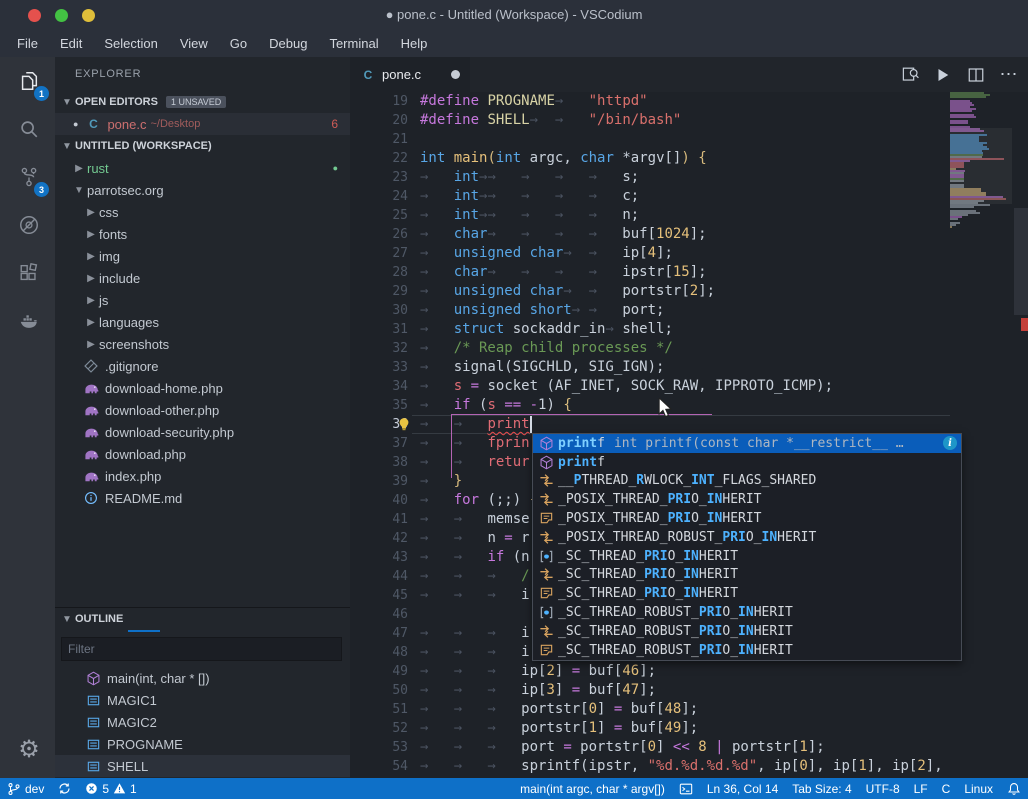 This screenshot has height=799, width=1028. Describe the element at coordinates (29, 273) in the screenshot. I see `activity-extensions` at that location.